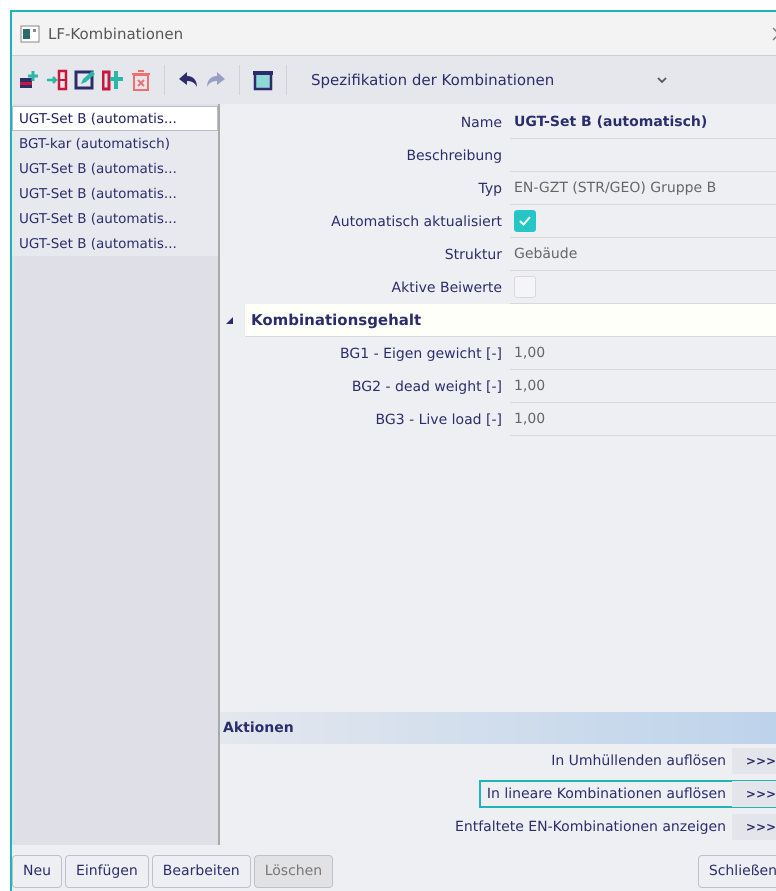 This screenshot has height=891, width=776. I want to click on property-label: Automatisch aktualisiert, so click(416, 222).